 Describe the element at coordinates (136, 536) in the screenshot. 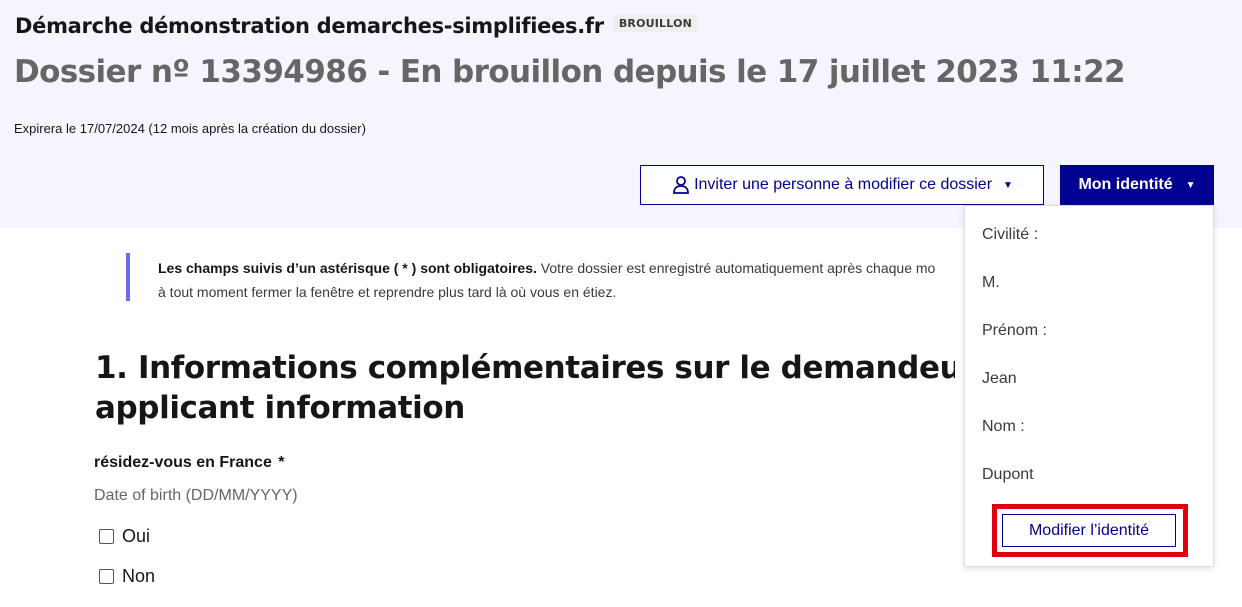

I see `checkbox-label: Oui` at that location.